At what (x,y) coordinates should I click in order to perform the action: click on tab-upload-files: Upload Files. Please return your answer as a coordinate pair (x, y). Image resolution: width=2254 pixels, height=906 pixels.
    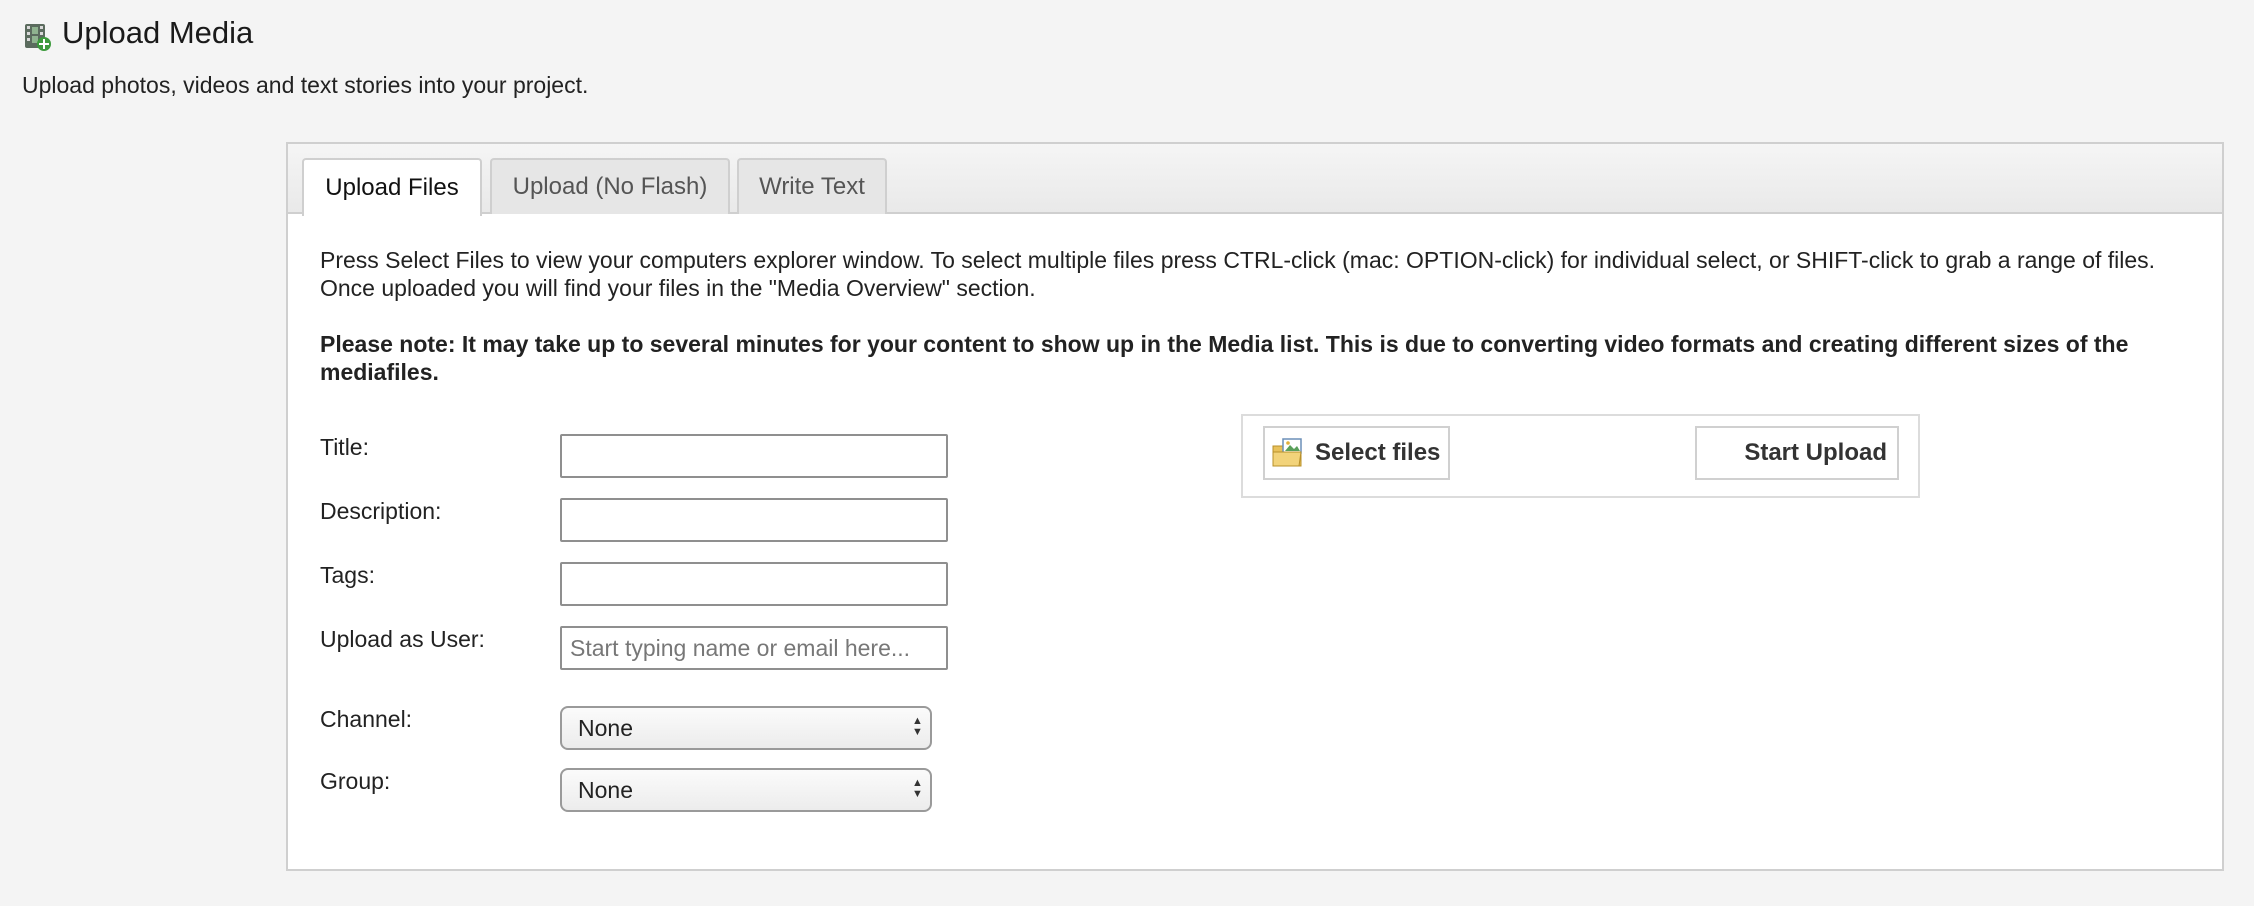
    Looking at the image, I should click on (392, 187).